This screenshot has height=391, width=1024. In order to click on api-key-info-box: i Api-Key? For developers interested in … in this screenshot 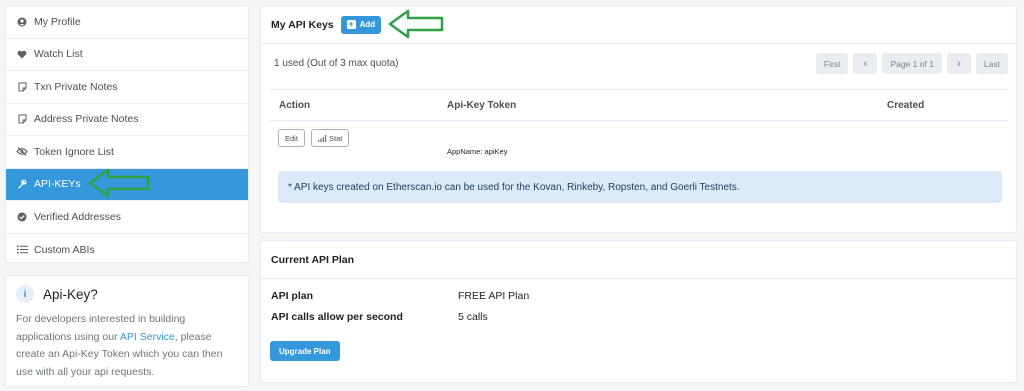, I will do `click(127, 331)`.